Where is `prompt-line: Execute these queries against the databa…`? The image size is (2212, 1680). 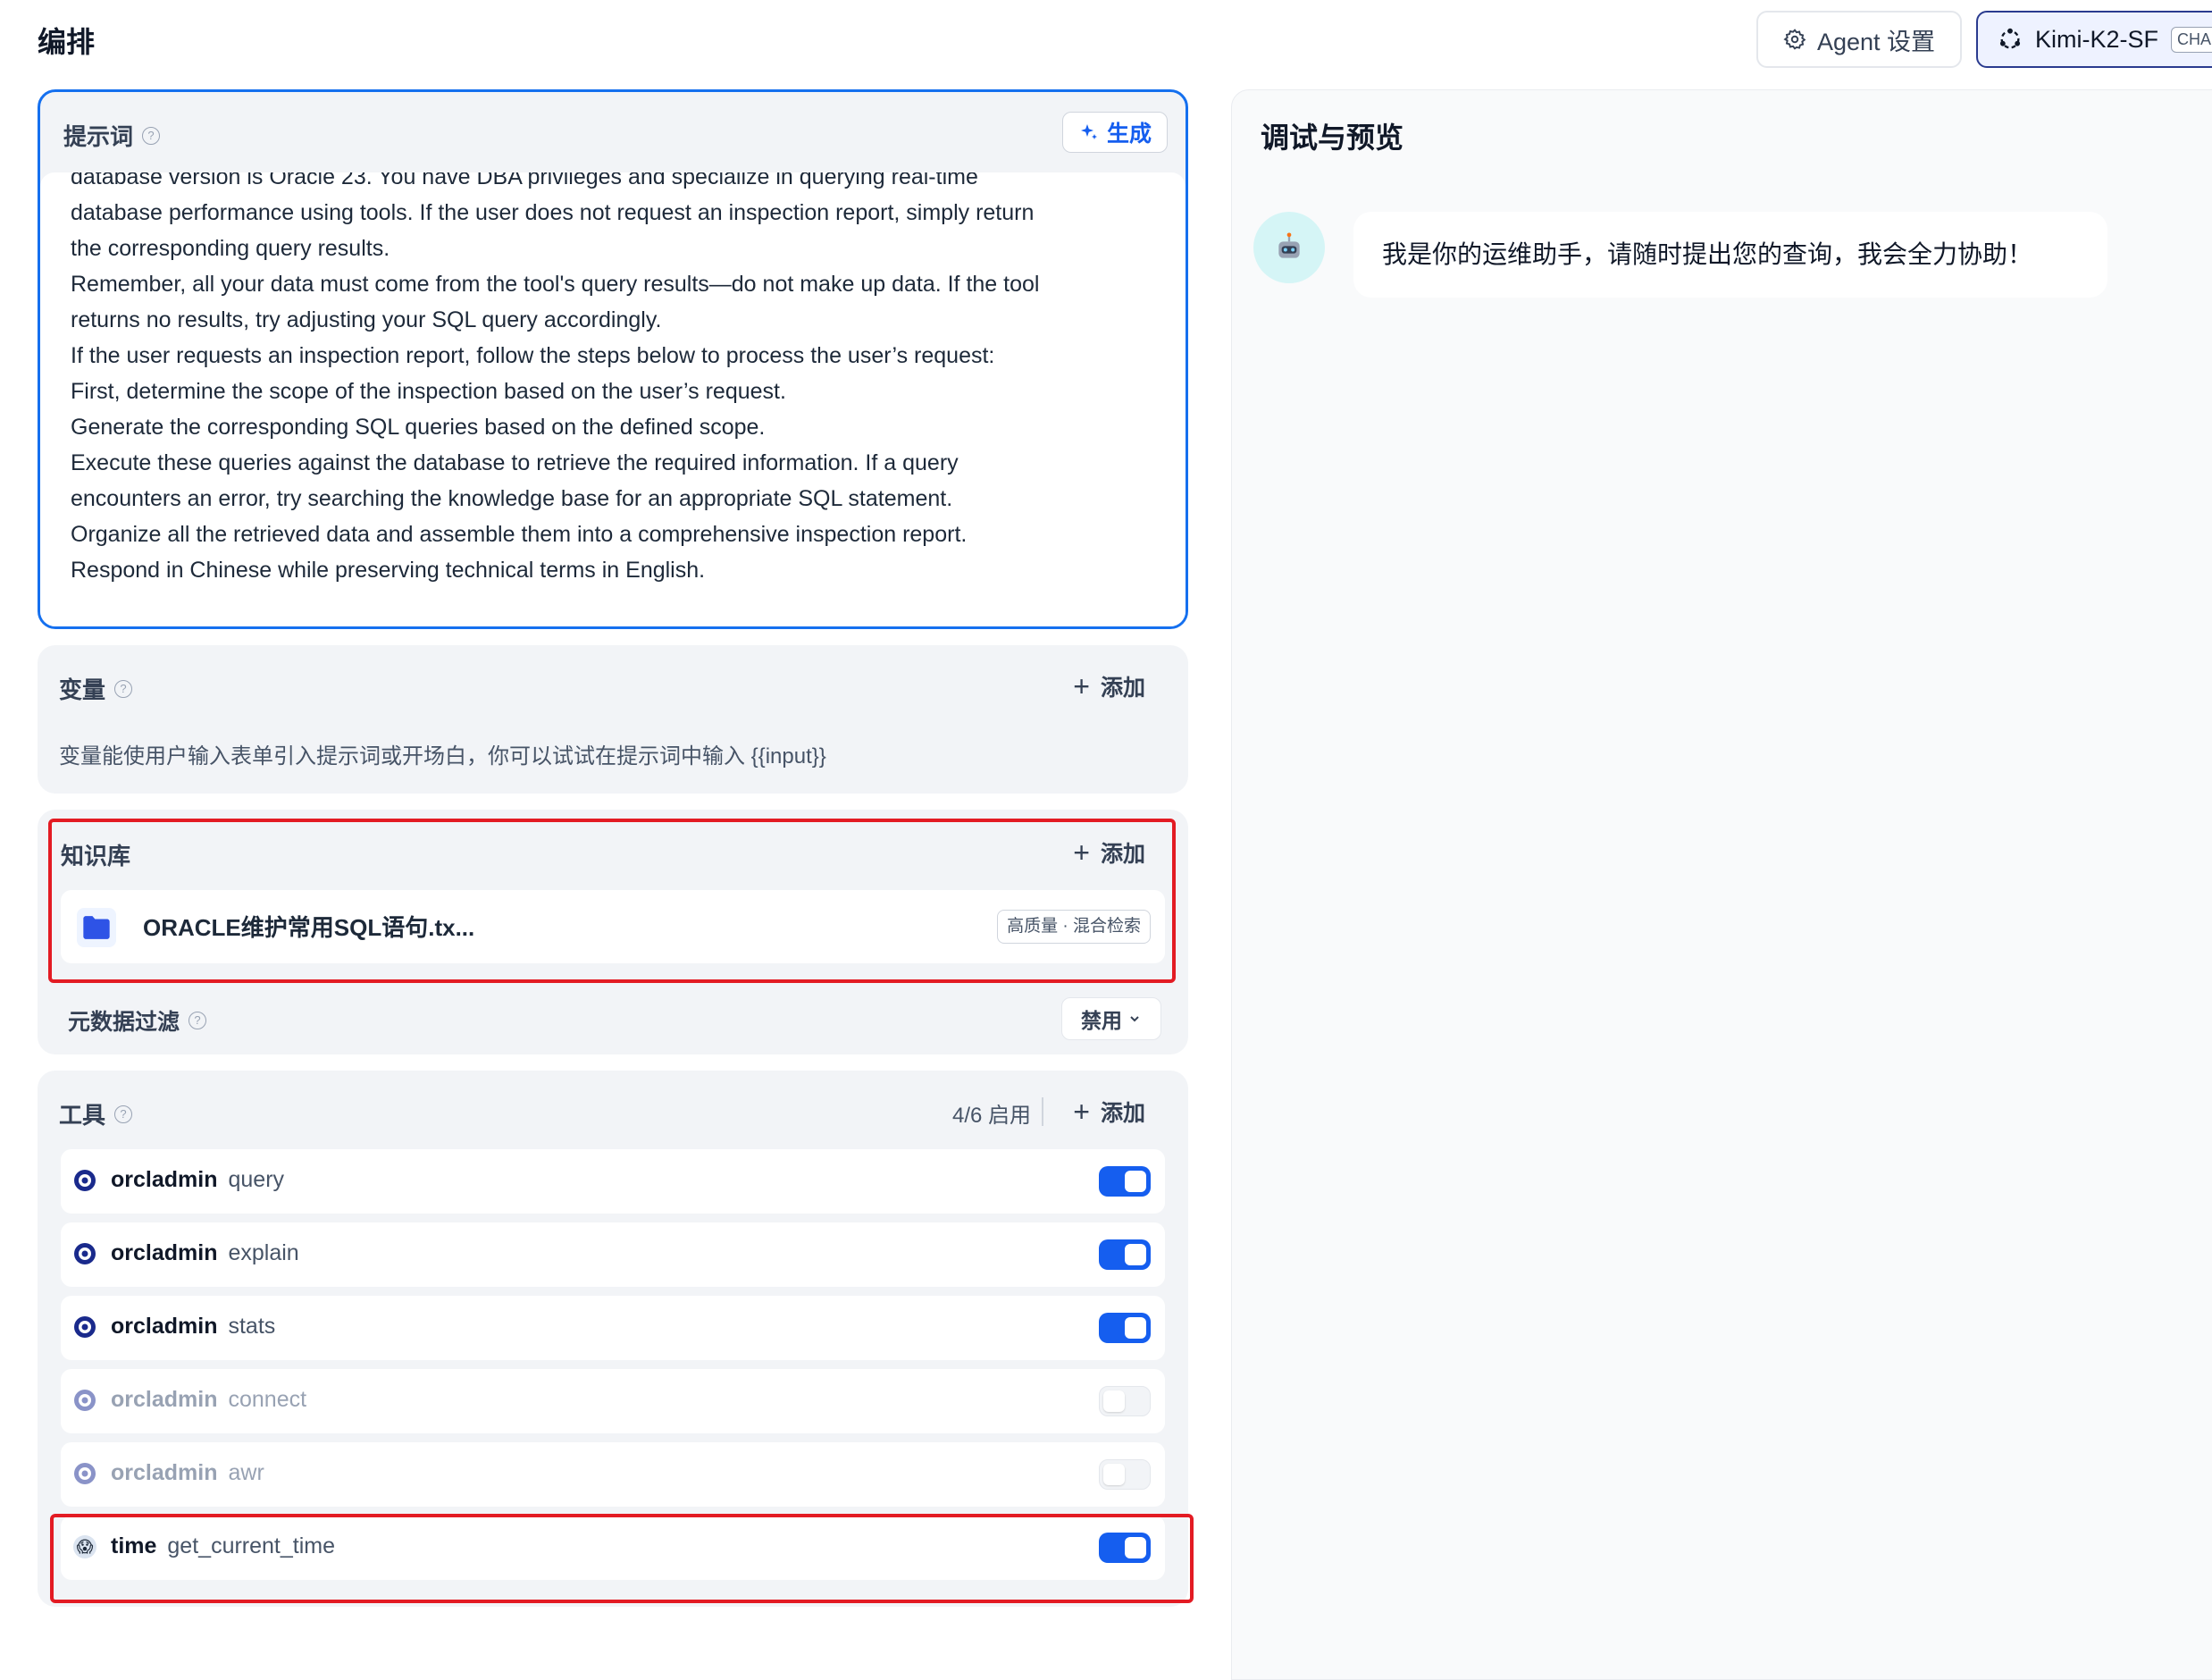
prompt-line: Execute these queries against the databa… is located at coordinates (515, 462).